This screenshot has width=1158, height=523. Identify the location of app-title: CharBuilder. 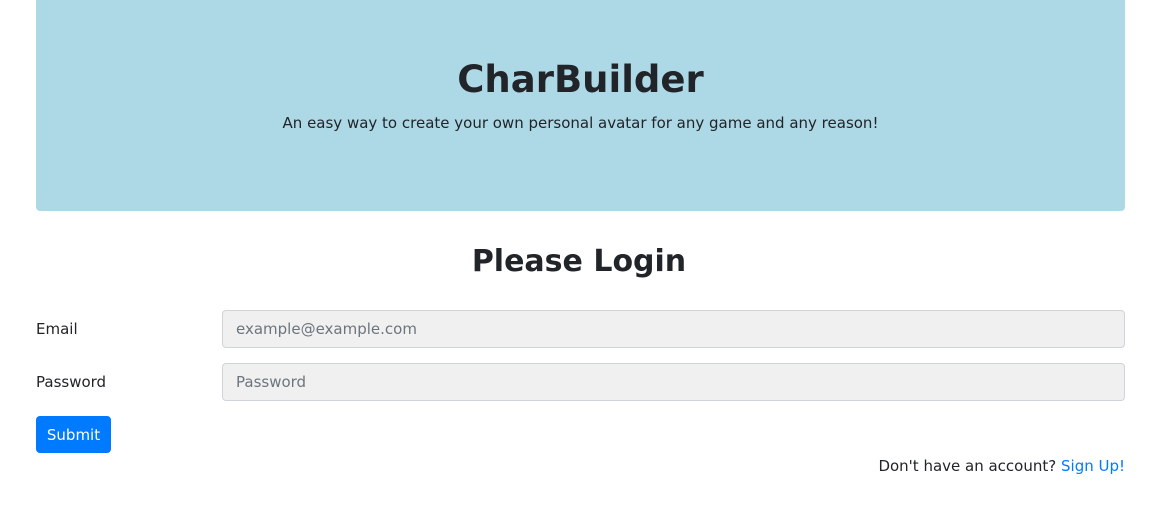
(580, 79).